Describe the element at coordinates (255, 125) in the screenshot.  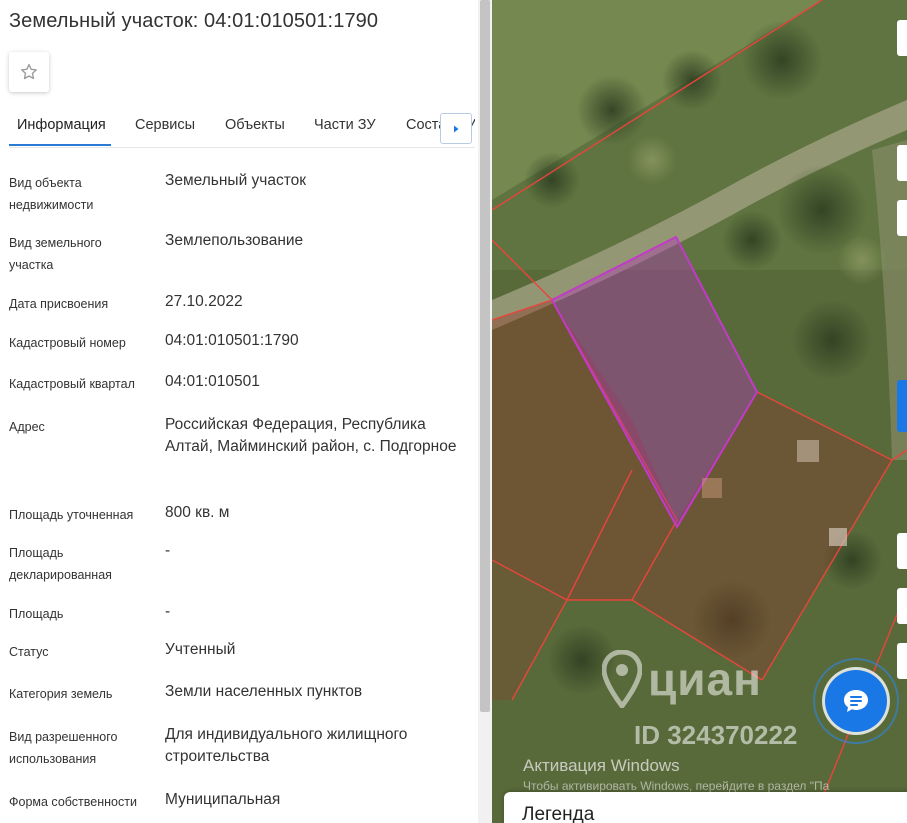
I see `tab-objects: Объекты` at that location.